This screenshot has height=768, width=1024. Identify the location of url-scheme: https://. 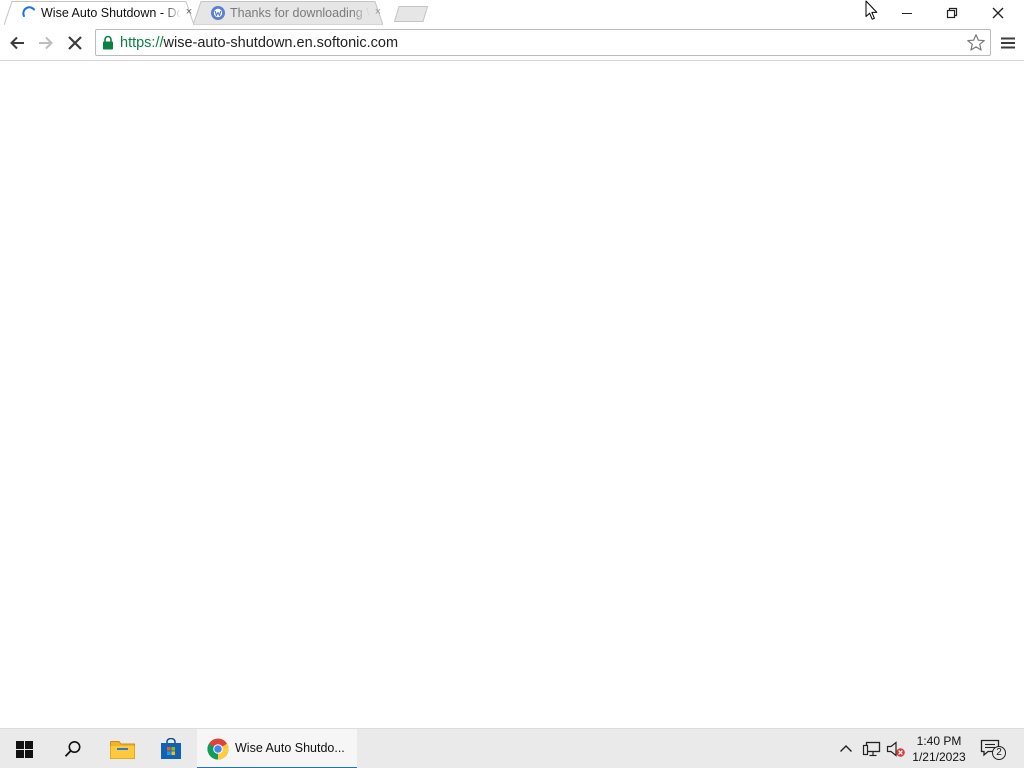
(142, 43).